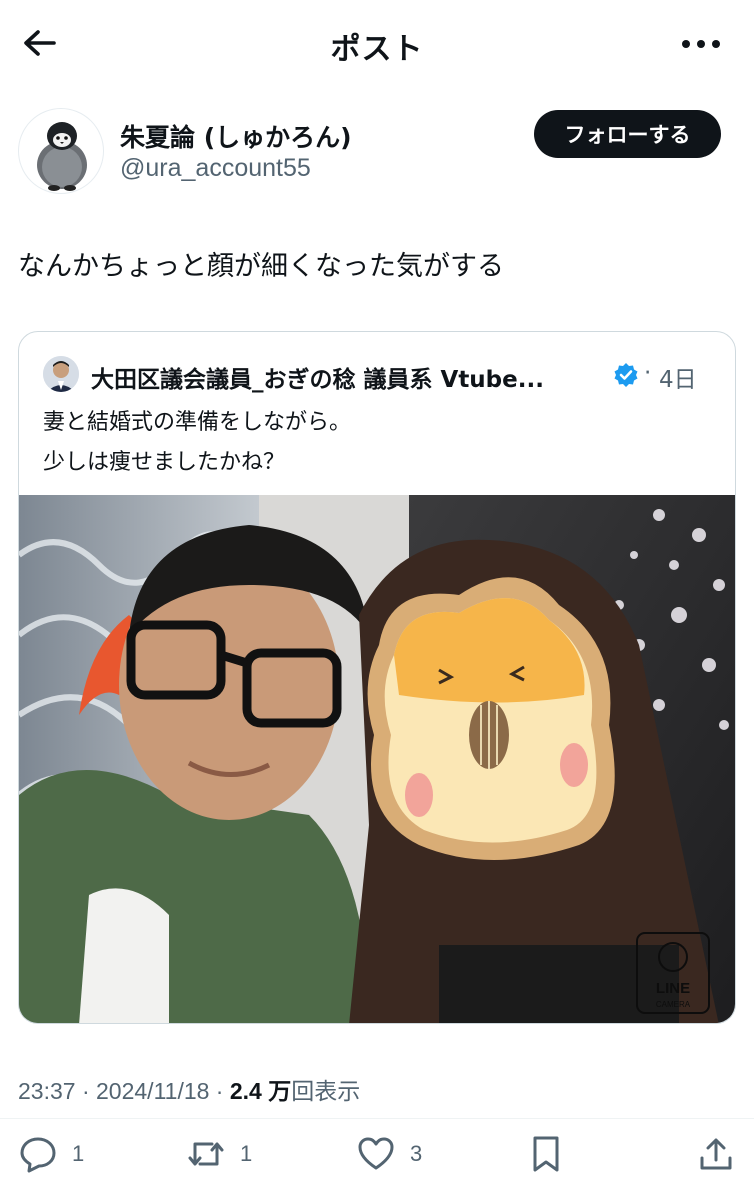 Image resolution: width=754 pixels, height=1200 pixels. What do you see at coordinates (376, 1153) in the screenshot?
I see `heart-icon` at bounding box center [376, 1153].